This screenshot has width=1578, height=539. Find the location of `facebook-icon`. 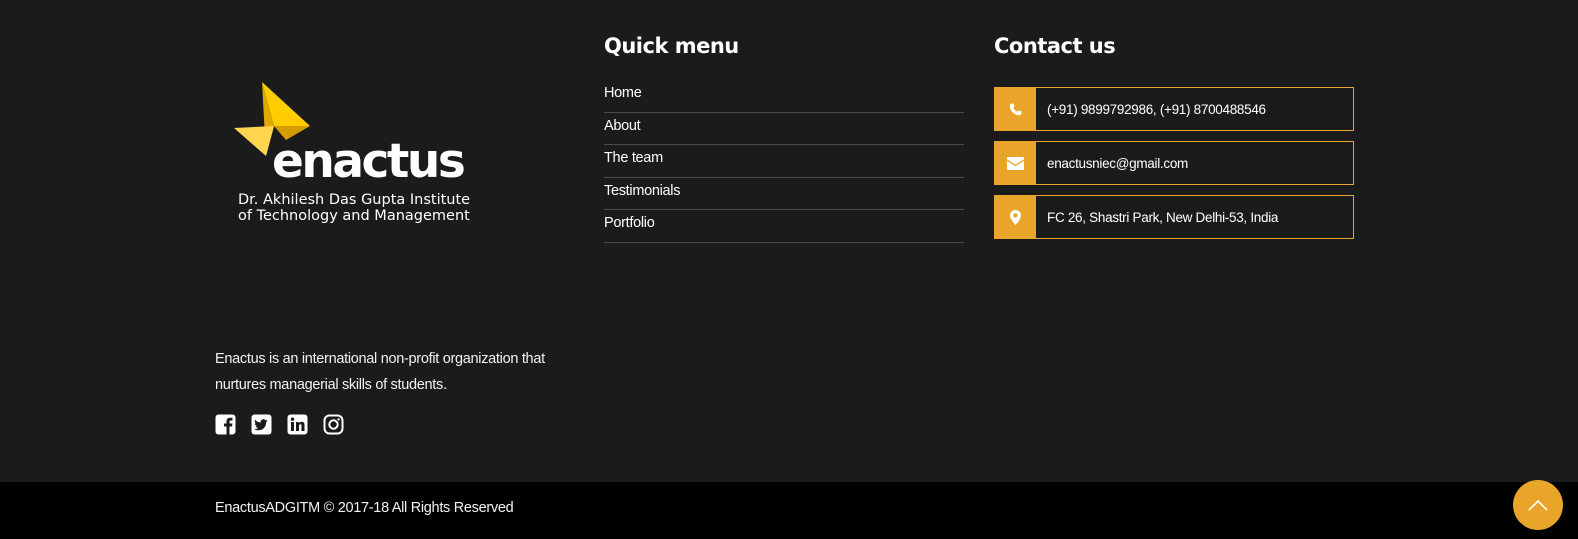

facebook-icon is located at coordinates (225, 424).